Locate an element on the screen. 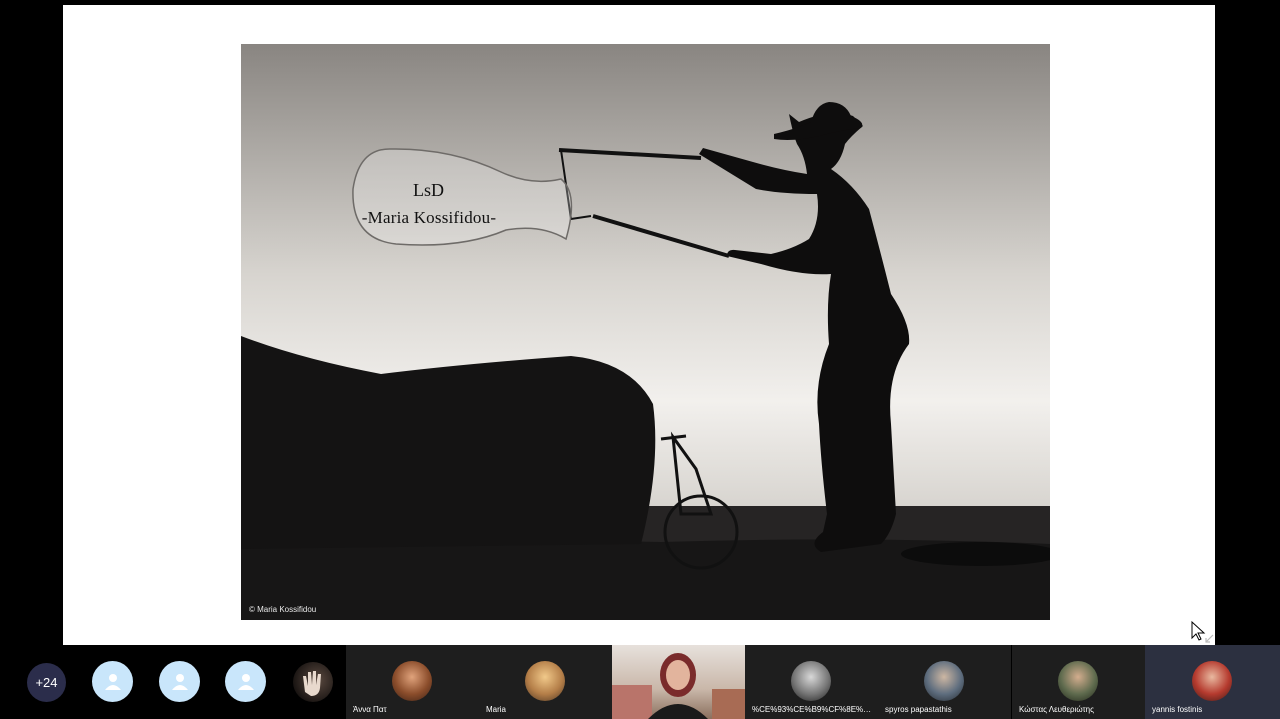 This screenshot has height=719, width=1280. participant-name: Maria is located at coordinates (496, 709).